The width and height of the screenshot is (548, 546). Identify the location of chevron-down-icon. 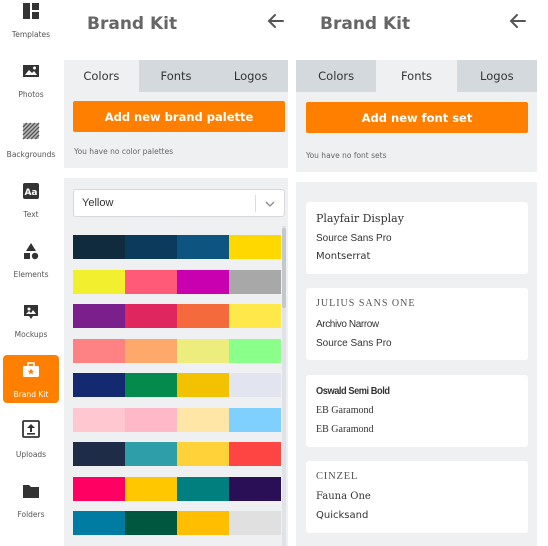
(270, 204).